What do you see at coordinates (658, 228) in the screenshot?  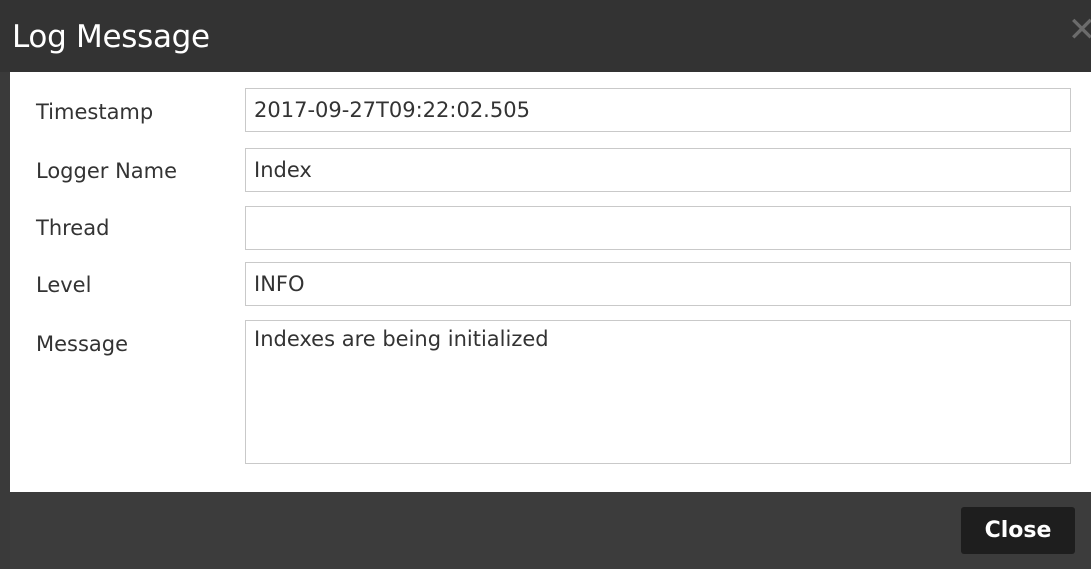 I see `thread-field` at bounding box center [658, 228].